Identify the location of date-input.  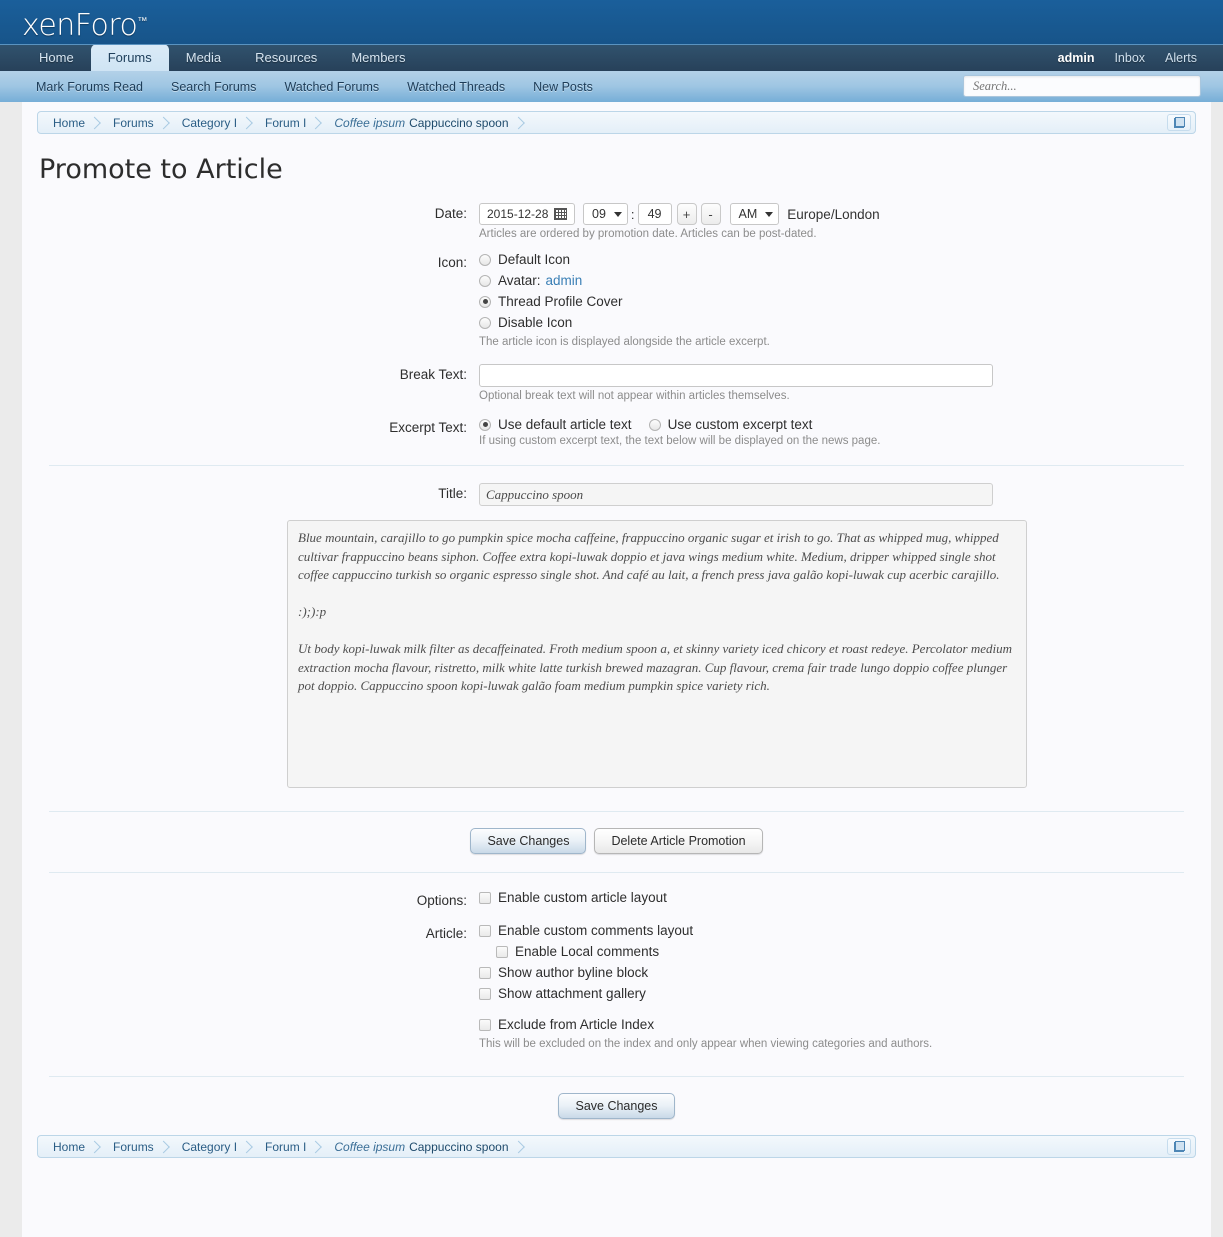
(518, 214).